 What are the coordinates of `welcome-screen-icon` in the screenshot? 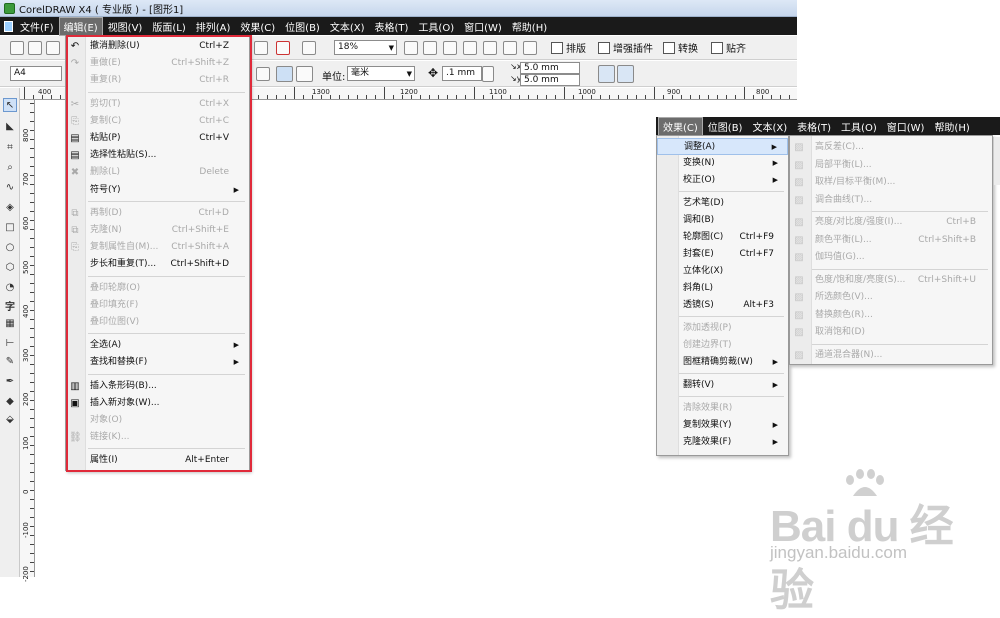 It's located at (309, 48).